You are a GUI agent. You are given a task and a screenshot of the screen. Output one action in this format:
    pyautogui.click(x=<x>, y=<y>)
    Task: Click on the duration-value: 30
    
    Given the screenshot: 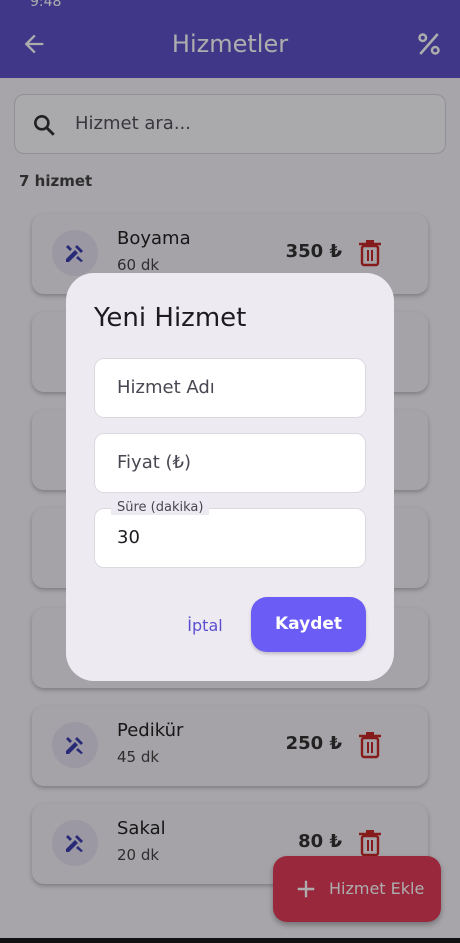 What is the action you would take?
    pyautogui.click(x=128, y=537)
    